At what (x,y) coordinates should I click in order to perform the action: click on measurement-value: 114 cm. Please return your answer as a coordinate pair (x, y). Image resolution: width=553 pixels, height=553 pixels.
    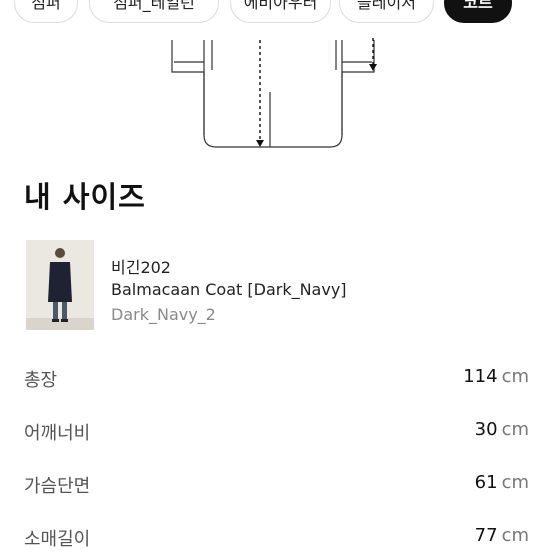
    Looking at the image, I should click on (496, 376).